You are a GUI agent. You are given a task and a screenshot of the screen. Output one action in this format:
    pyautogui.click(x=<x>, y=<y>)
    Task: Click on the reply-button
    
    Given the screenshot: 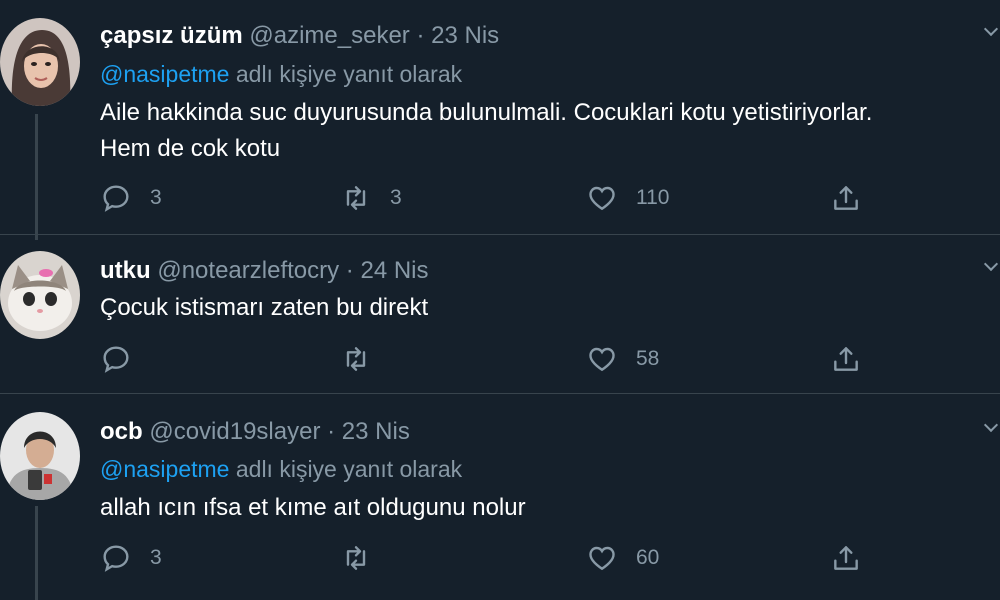 What is the action you would take?
    pyautogui.click(x=125, y=359)
    